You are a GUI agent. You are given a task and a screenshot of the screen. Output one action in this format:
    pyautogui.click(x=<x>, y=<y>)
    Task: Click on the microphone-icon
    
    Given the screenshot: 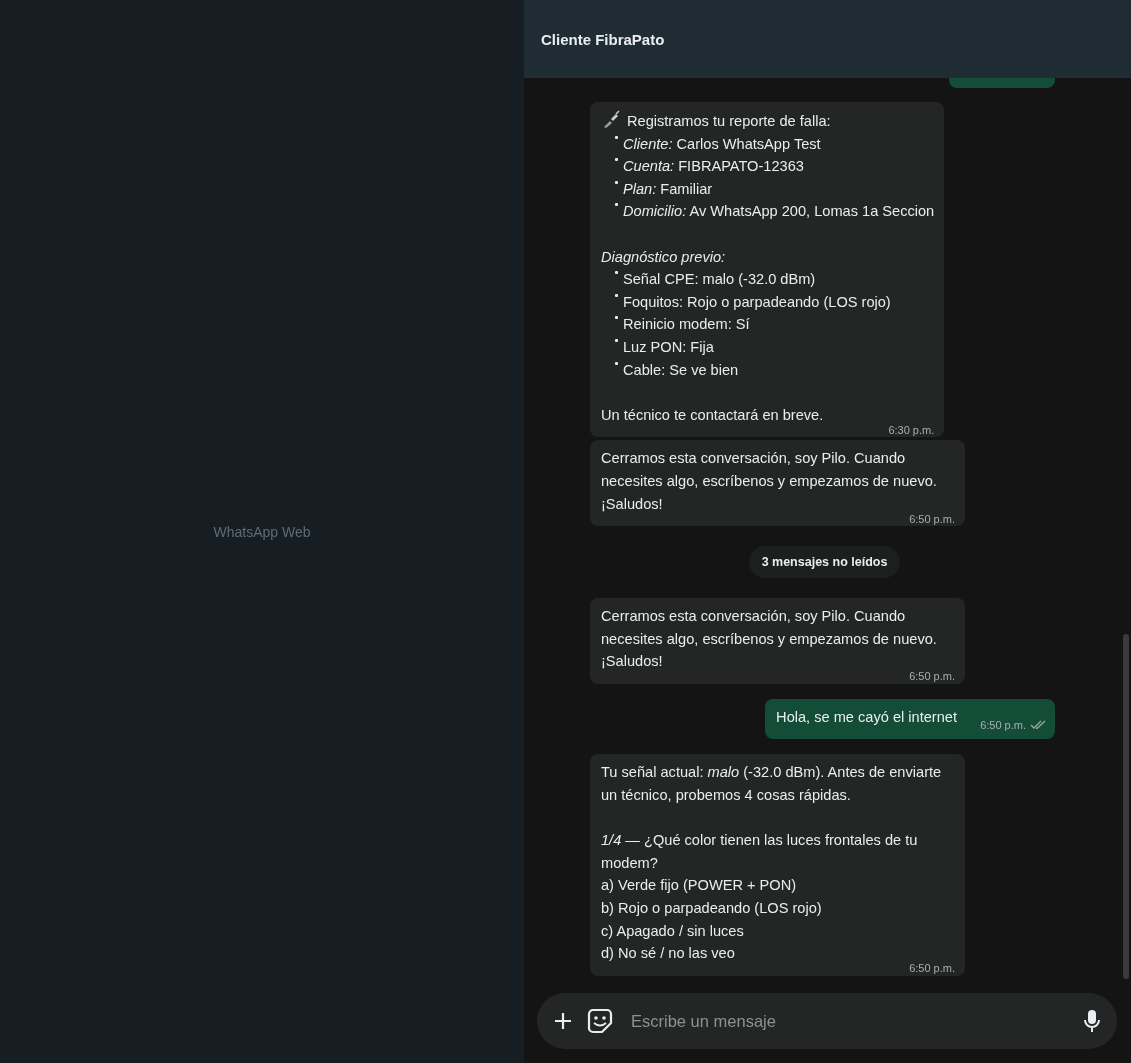 What is the action you would take?
    pyautogui.click(x=1092, y=1021)
    